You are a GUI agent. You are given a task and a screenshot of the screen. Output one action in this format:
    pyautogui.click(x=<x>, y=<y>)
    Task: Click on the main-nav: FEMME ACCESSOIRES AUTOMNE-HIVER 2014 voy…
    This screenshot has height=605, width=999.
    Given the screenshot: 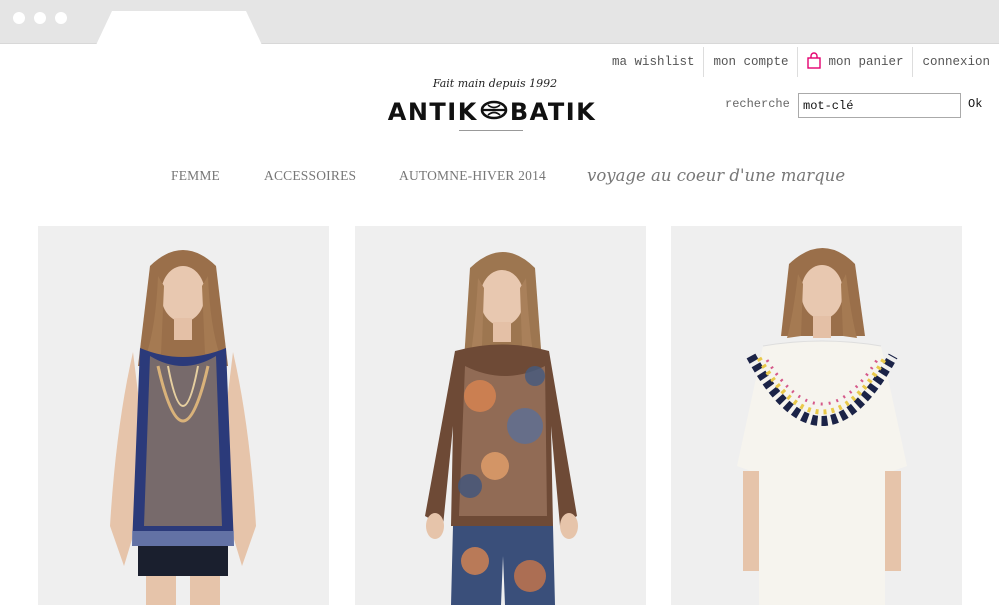 What is the action you would take?
    pyautogui.click(x=499, y=176)
    